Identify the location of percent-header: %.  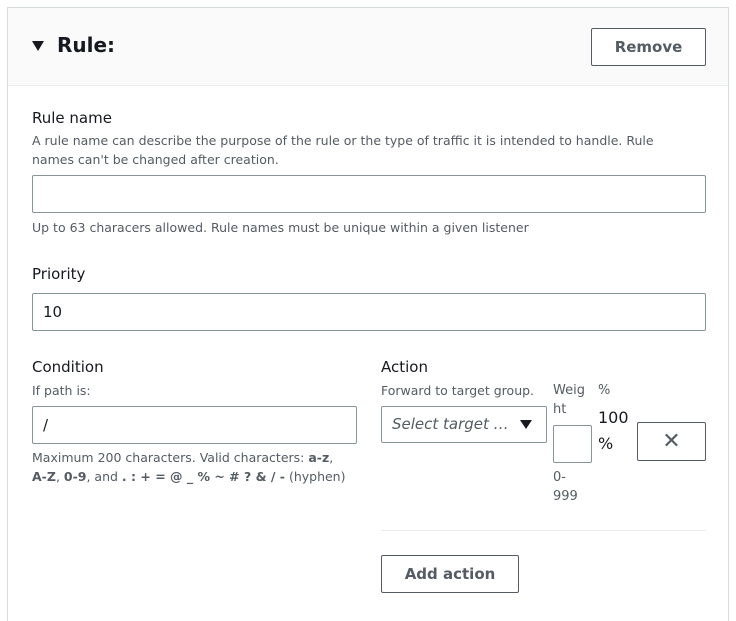
(604, 390).